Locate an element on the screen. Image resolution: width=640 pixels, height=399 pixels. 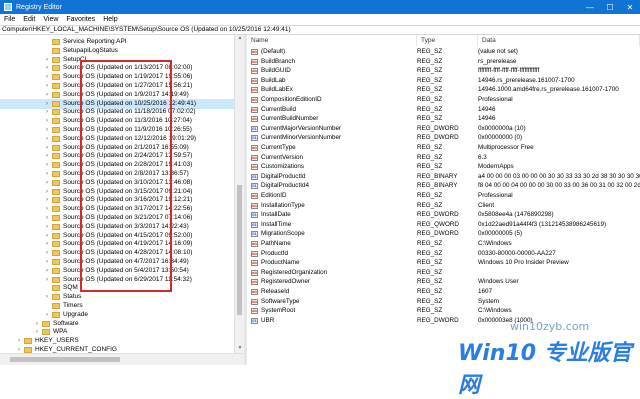
value-name: BuildLab is located at coordinates (273, 80).